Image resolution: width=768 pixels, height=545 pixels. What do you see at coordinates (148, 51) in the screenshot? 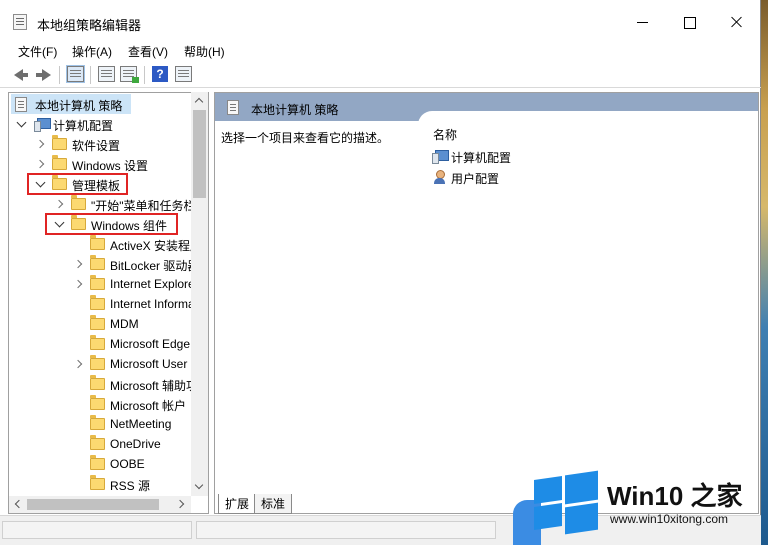
I see `menu-view: 查看(V)` at bounding box center [148, 51].